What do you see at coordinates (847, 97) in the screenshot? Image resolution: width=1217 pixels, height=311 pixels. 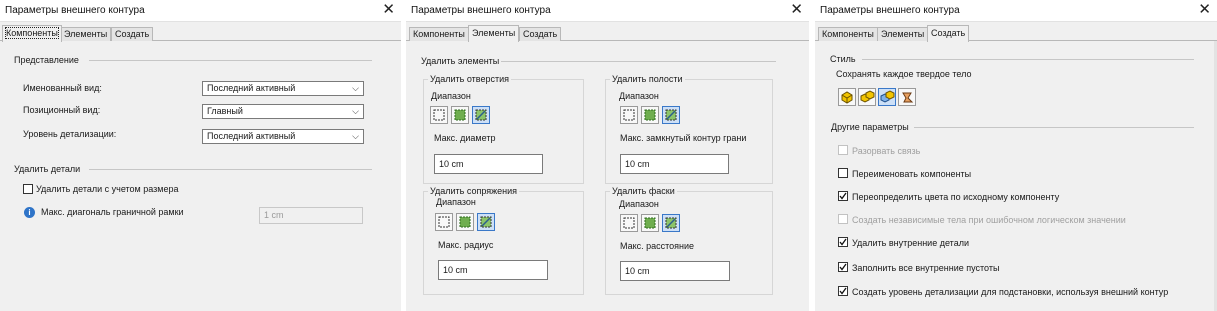 I see `single-solid-icon` at bounding box center [847, 97].